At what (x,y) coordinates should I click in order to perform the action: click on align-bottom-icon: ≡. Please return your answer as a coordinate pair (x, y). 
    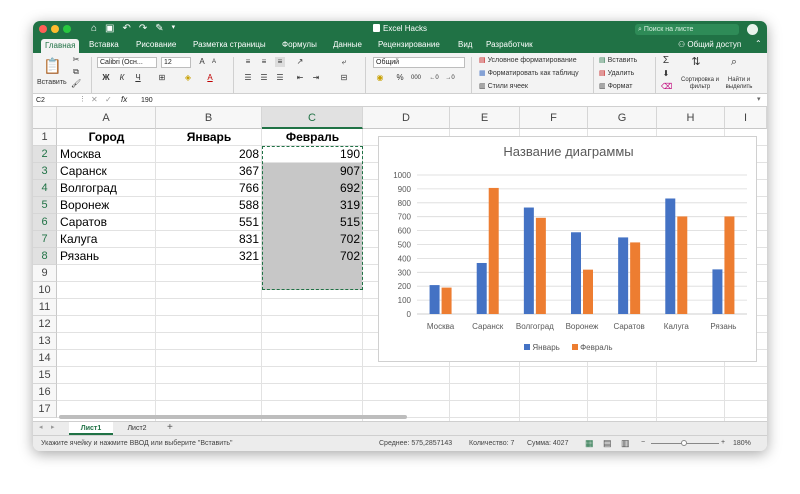
    Looking at the image, I should click on (280, 62).